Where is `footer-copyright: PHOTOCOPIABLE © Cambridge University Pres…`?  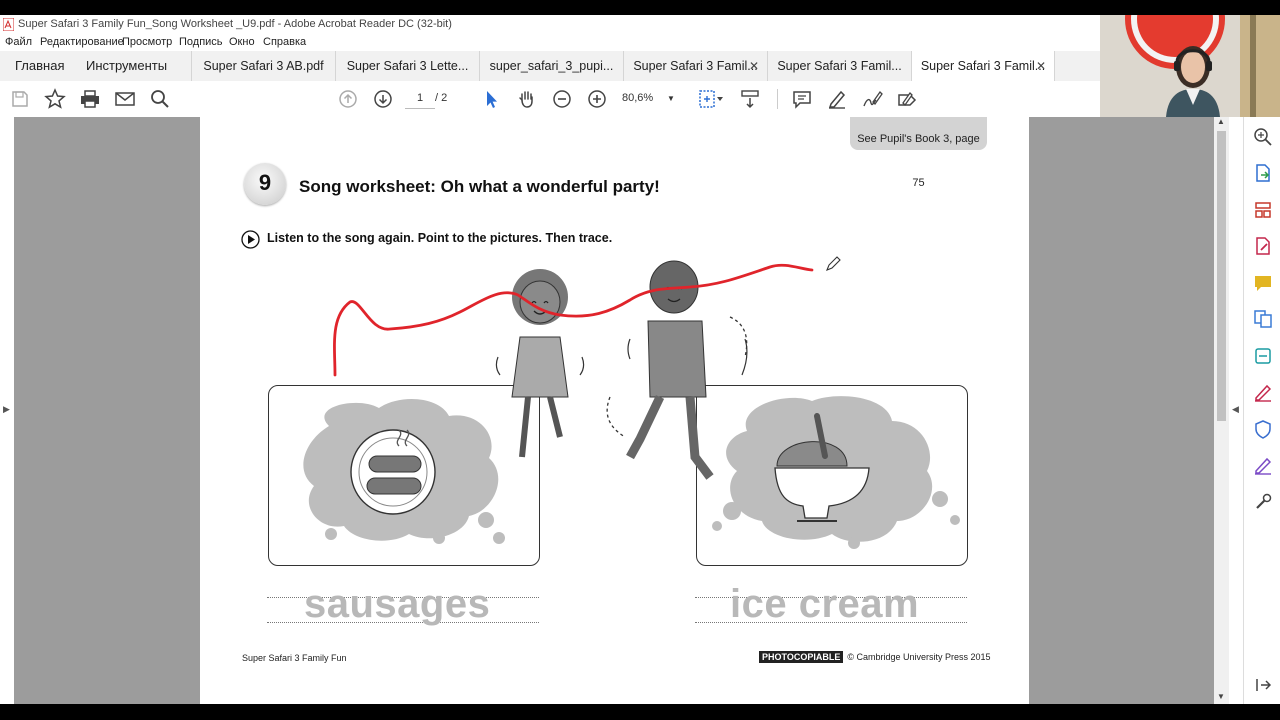 footer-copyright: PHOTOCOPIABLE © Cambridge University Pres… is located at coordinates (875, 657).